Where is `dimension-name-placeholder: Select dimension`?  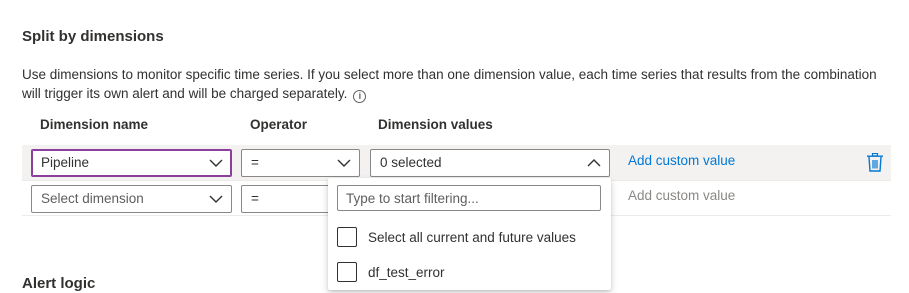 dimension-name-placeholder: Select dimension is located at coordinates (92, 198).